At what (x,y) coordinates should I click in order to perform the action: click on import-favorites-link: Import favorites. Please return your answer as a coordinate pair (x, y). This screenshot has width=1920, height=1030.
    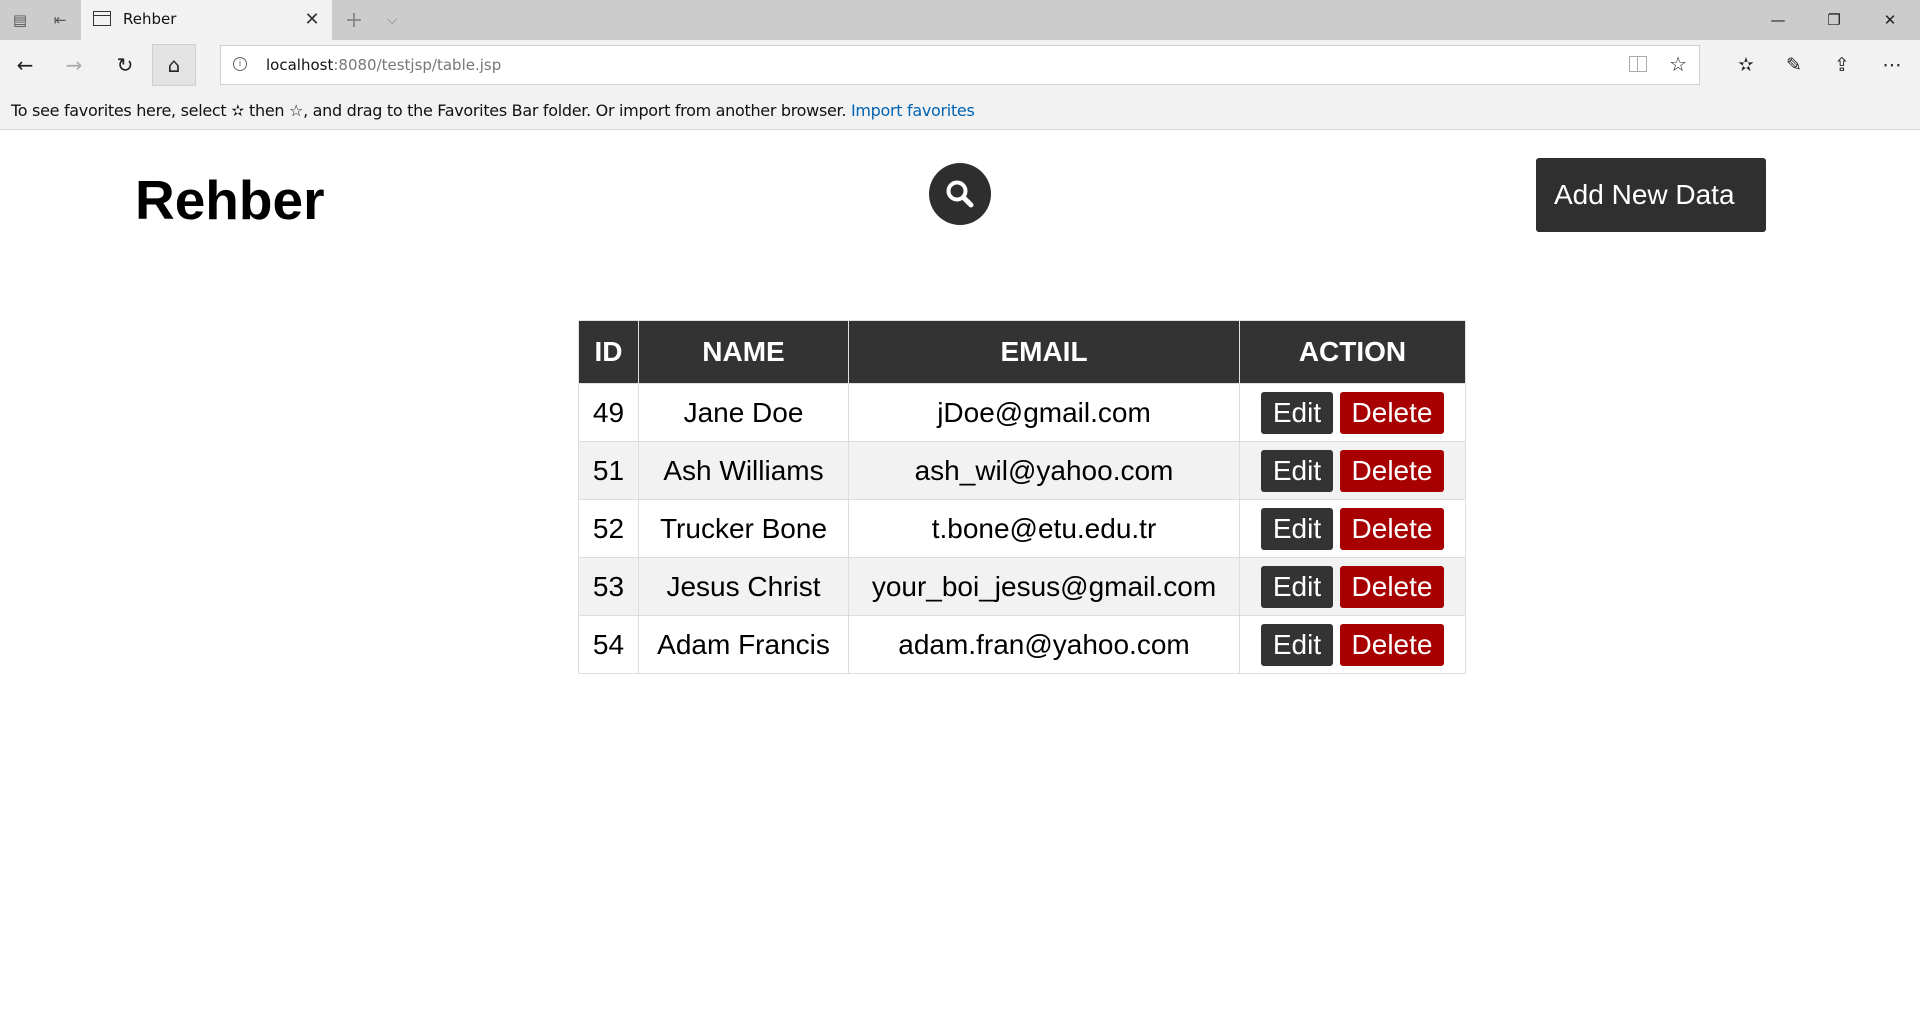
    Looking at the image, I should click on (913, 110).